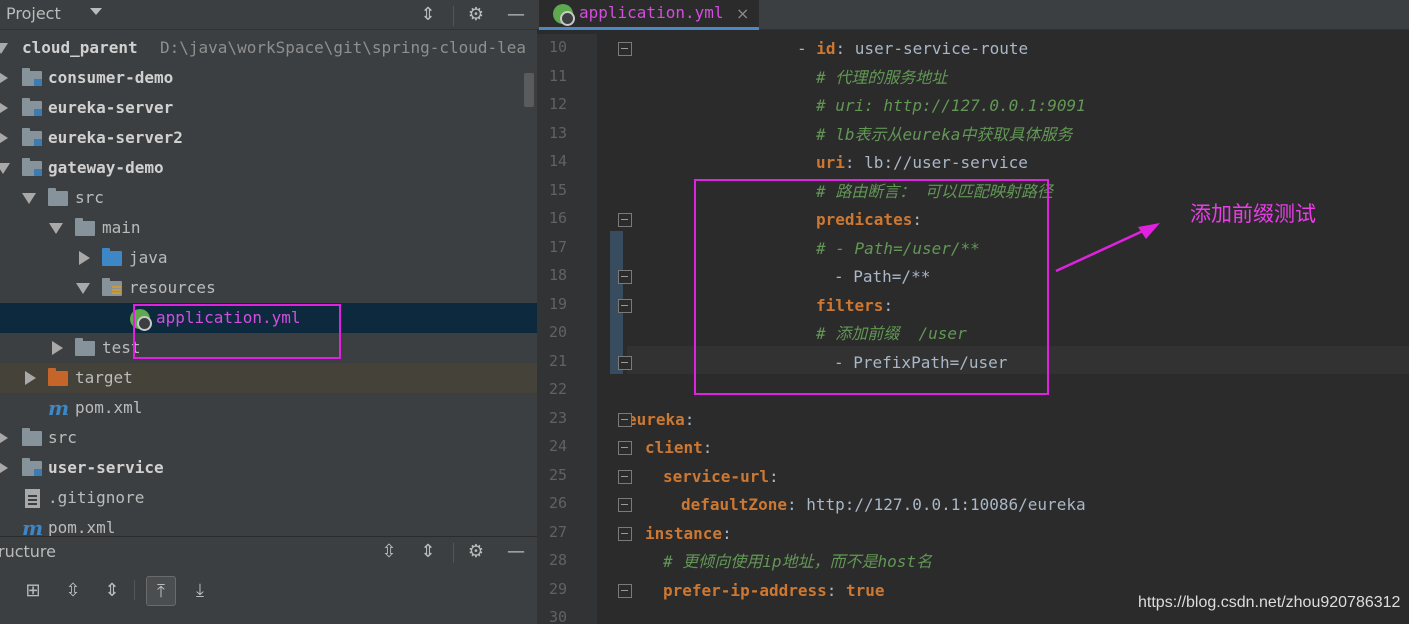 The height and width of the screenshot is (624, 1409). Describe the element at coordinates (529, 90) in the screenshot. I see `vertical-scrollbar` at that location.